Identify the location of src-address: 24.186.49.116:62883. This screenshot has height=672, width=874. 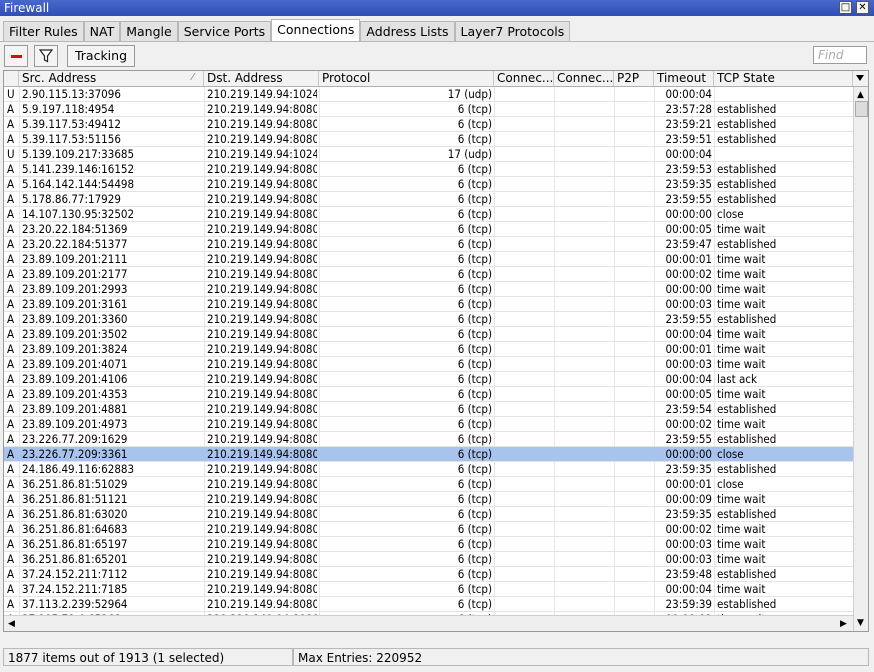
(78, 469).